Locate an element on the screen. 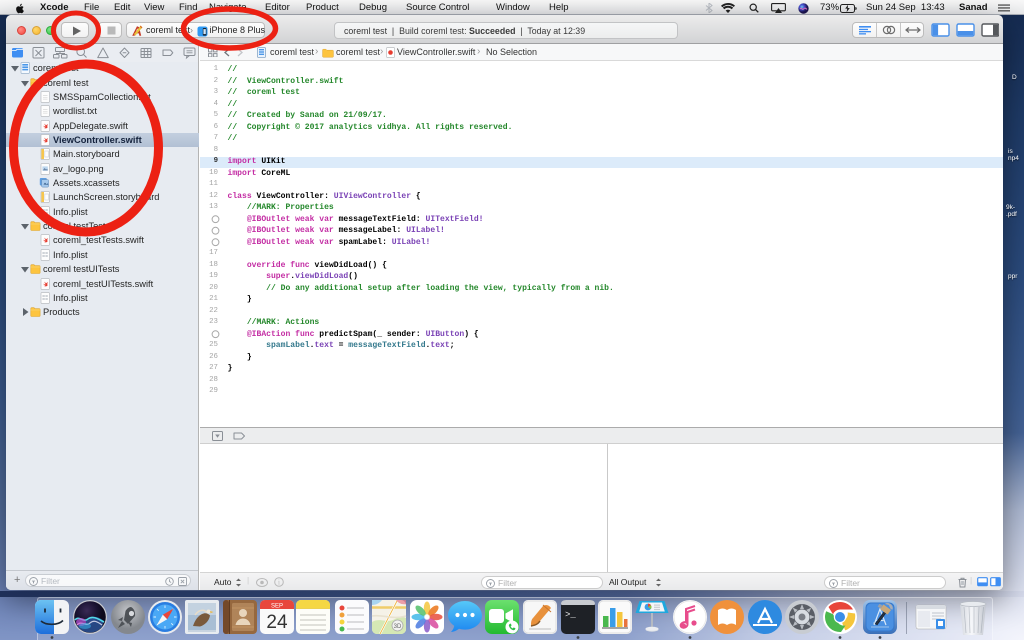  svg-text: SEP is located at coordinates (277, 607).